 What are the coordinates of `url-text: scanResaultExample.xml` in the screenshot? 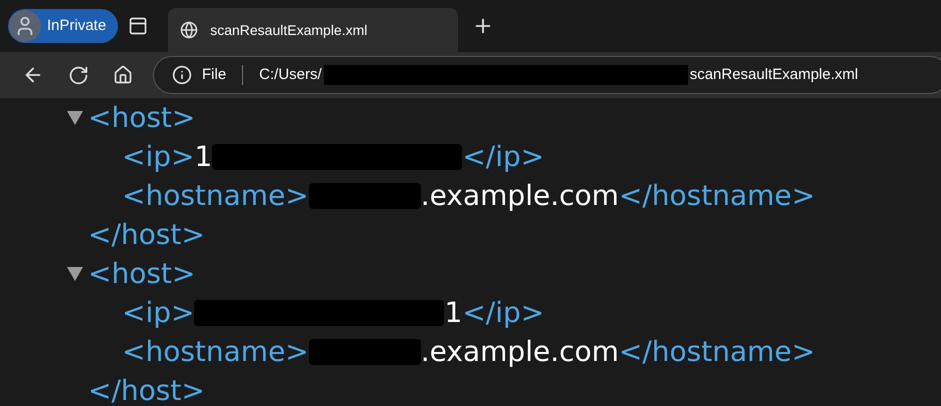 It's located at (774, 74).